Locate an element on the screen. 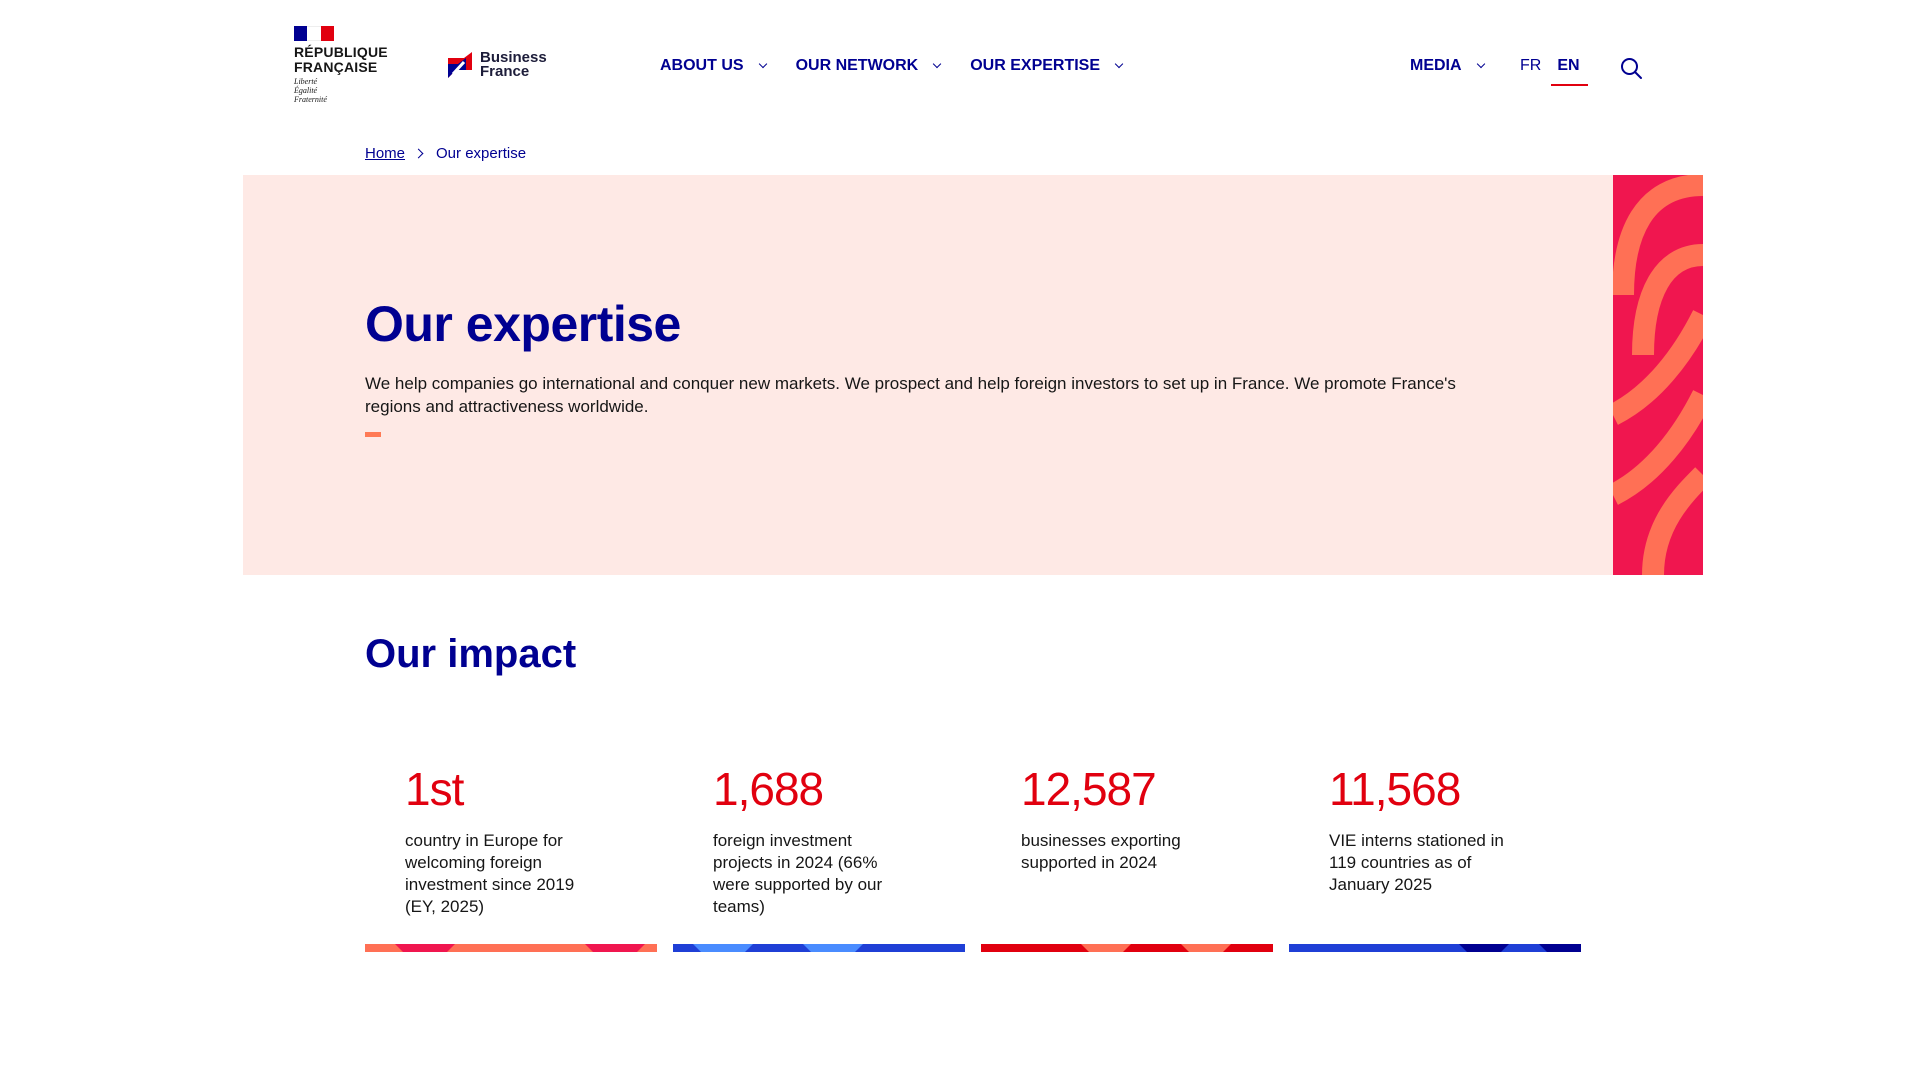 This screenshot has height=1080, width=1920. nav-media-label: MEDIA is located at coordinates (1436, 65).